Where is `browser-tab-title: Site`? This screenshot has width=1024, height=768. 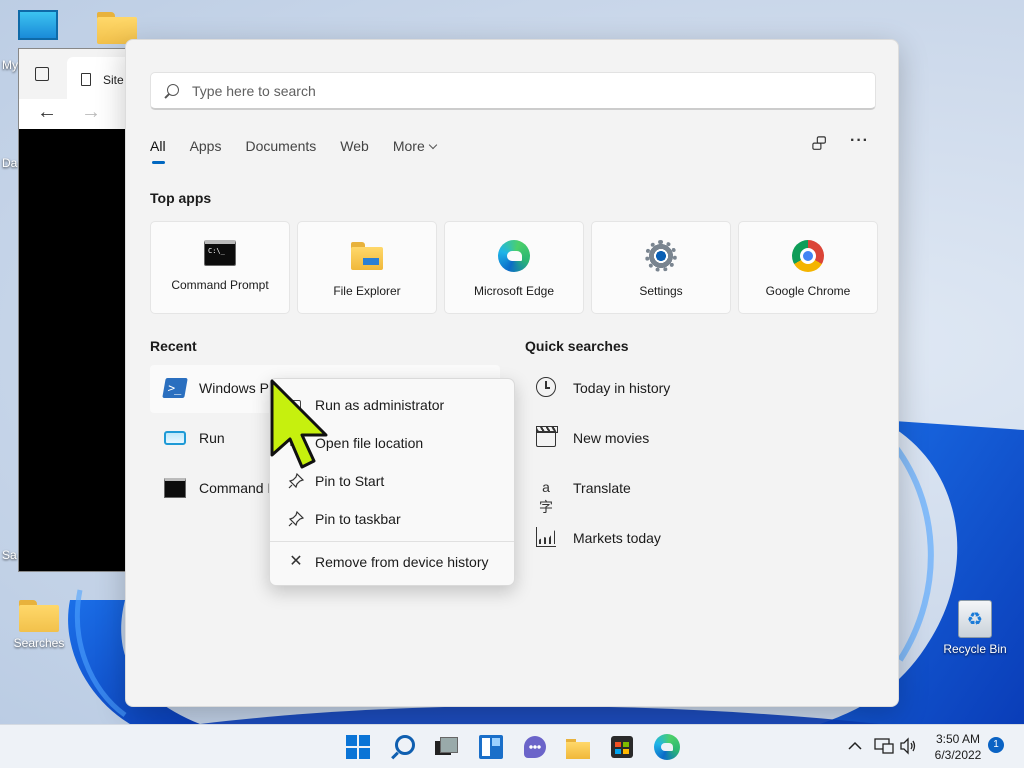
browser-tab-title: Site is located at coordinates (113, 80).